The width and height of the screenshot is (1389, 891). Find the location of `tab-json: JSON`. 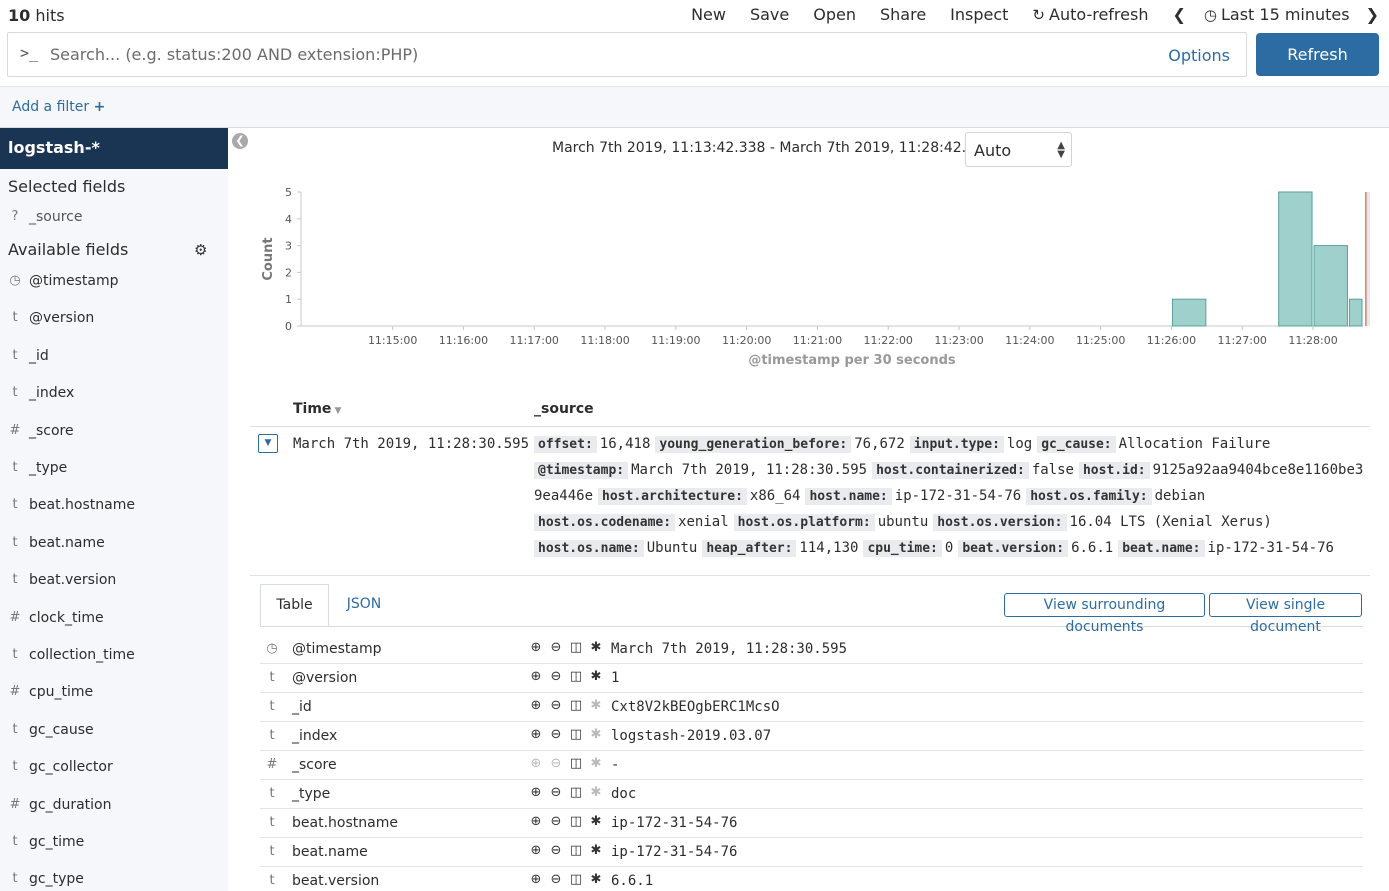

tab-json: JSON is located at coordinates (364, 605).